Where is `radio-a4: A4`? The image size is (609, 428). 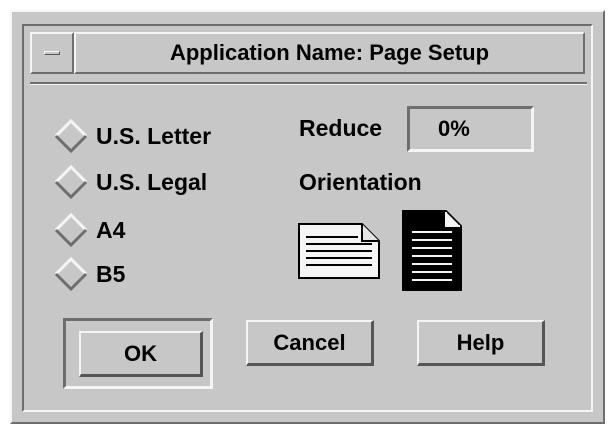 radio-a4: A4 is located at coordinates (164, 230).